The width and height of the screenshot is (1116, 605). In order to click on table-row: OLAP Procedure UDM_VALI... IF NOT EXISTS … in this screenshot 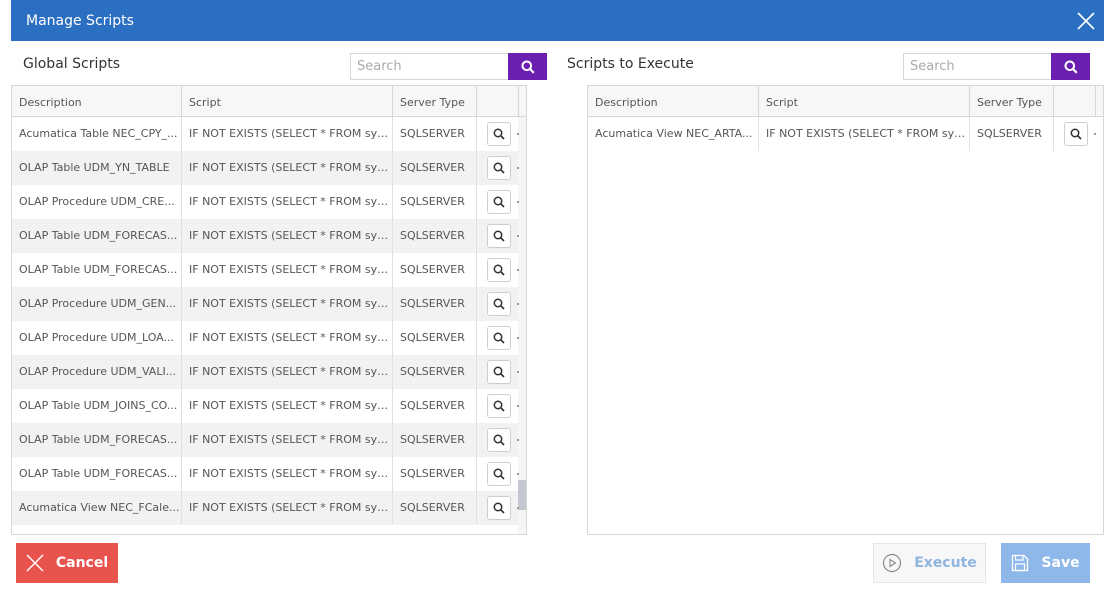, I will do `click(265, 372)`.